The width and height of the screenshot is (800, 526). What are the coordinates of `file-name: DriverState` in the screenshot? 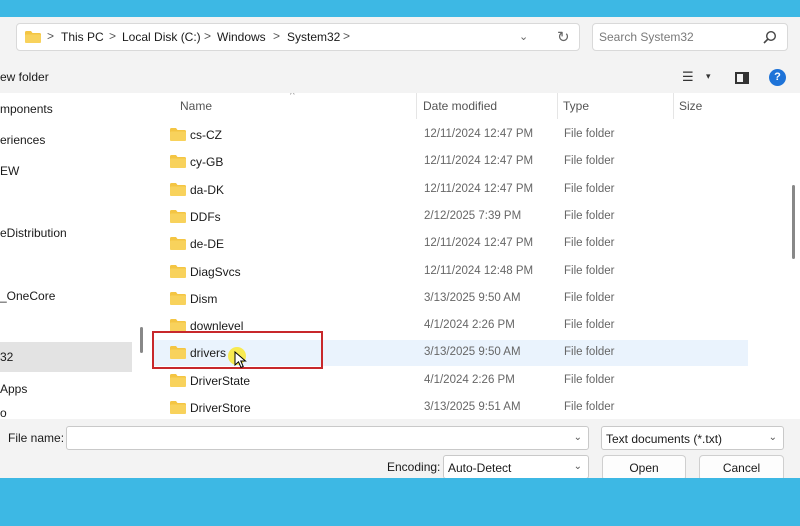 It's located at (220, 381).